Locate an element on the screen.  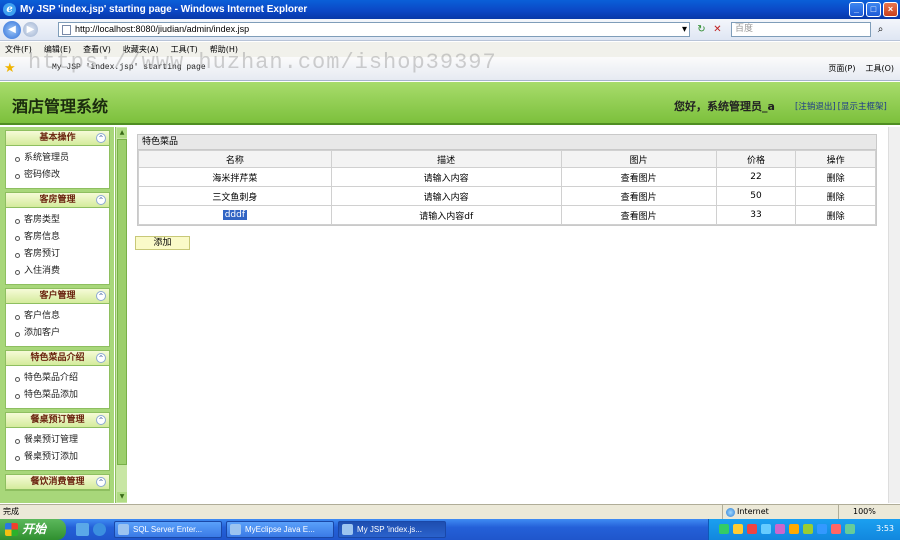
status-text: 完成 is located at coordinates (11, 511).